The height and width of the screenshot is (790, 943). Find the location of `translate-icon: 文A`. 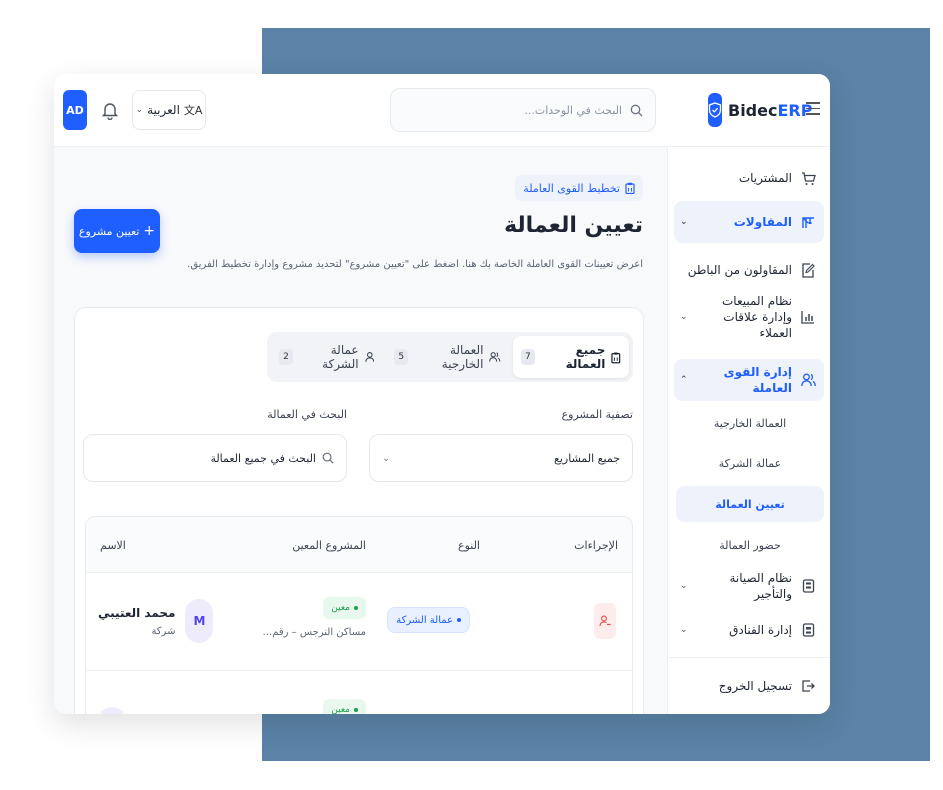

translate-icon: 文A is located at coordinates (193, 110).